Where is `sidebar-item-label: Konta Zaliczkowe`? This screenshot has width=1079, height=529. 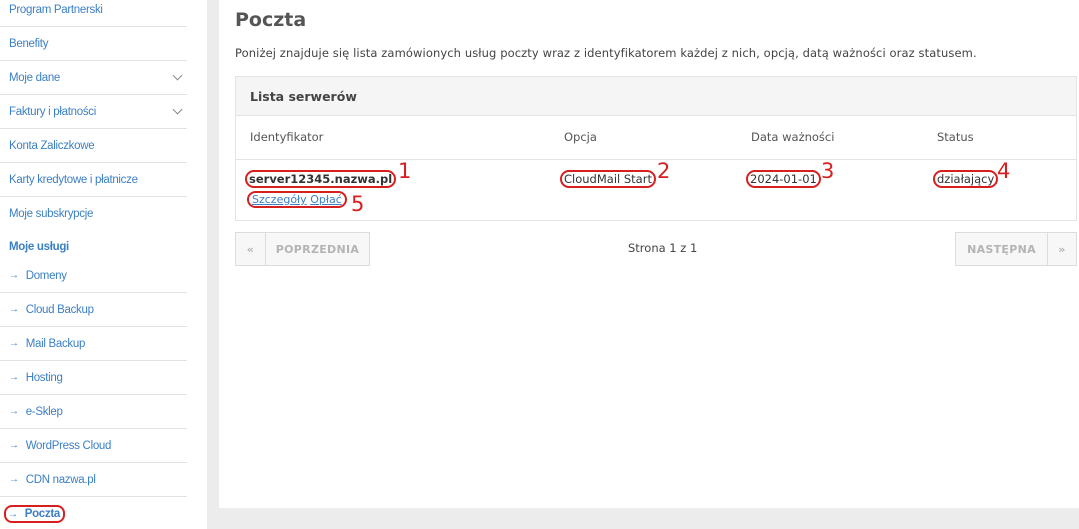
sidebar-item-label: Konta Zaliczkowe is located at coordinates (52, 145).